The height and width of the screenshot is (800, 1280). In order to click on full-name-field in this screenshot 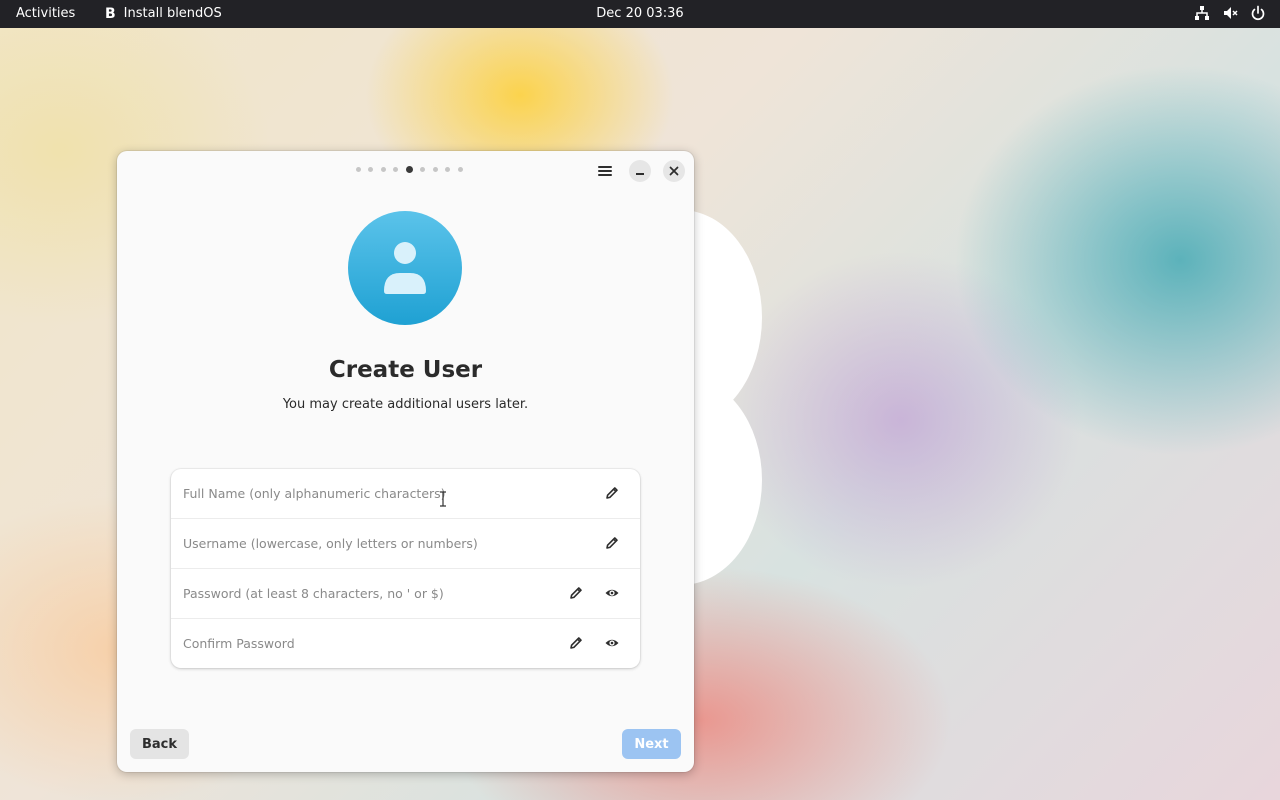, I will do `click(363, 493)`.